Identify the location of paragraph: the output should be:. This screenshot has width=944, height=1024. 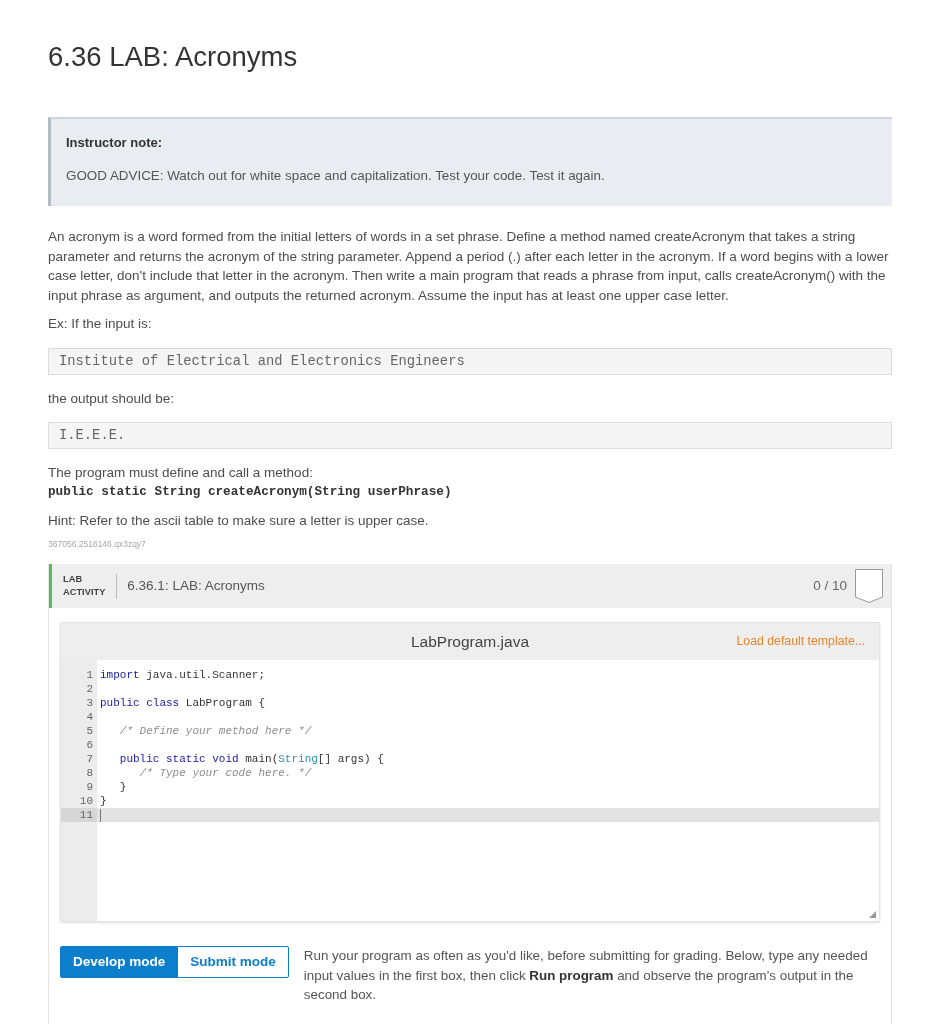
(112, 398).